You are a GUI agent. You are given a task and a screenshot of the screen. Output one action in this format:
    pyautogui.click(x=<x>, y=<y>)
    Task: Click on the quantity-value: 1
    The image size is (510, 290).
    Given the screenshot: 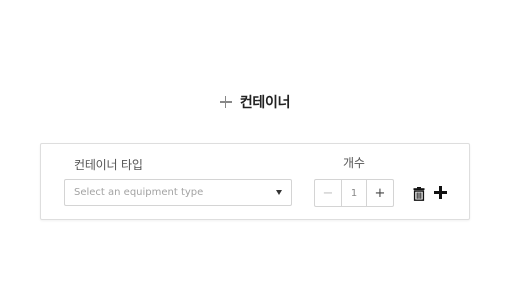 What is the action you would take?
    pyautogui.click(x=354, y=193)
    